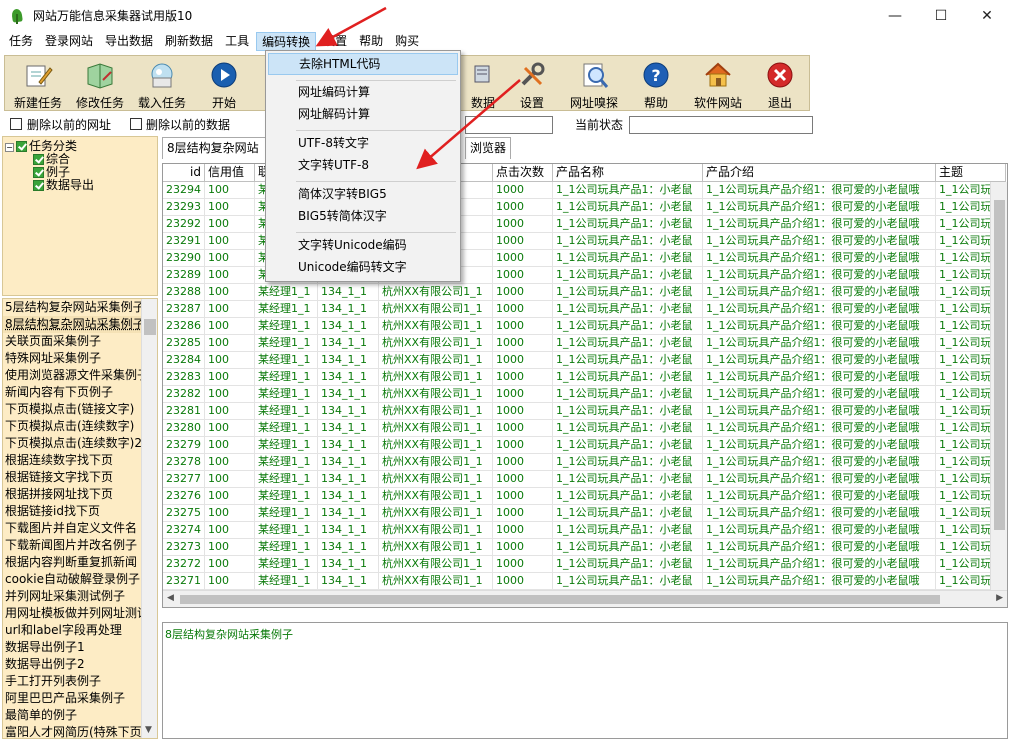 The image size is (1010, 739). What do you see at coordinates (80, 307) in the screenshot?
I see `task-list-item: 5层结构复杂网站采集例子` at bounding box center [80, 307].